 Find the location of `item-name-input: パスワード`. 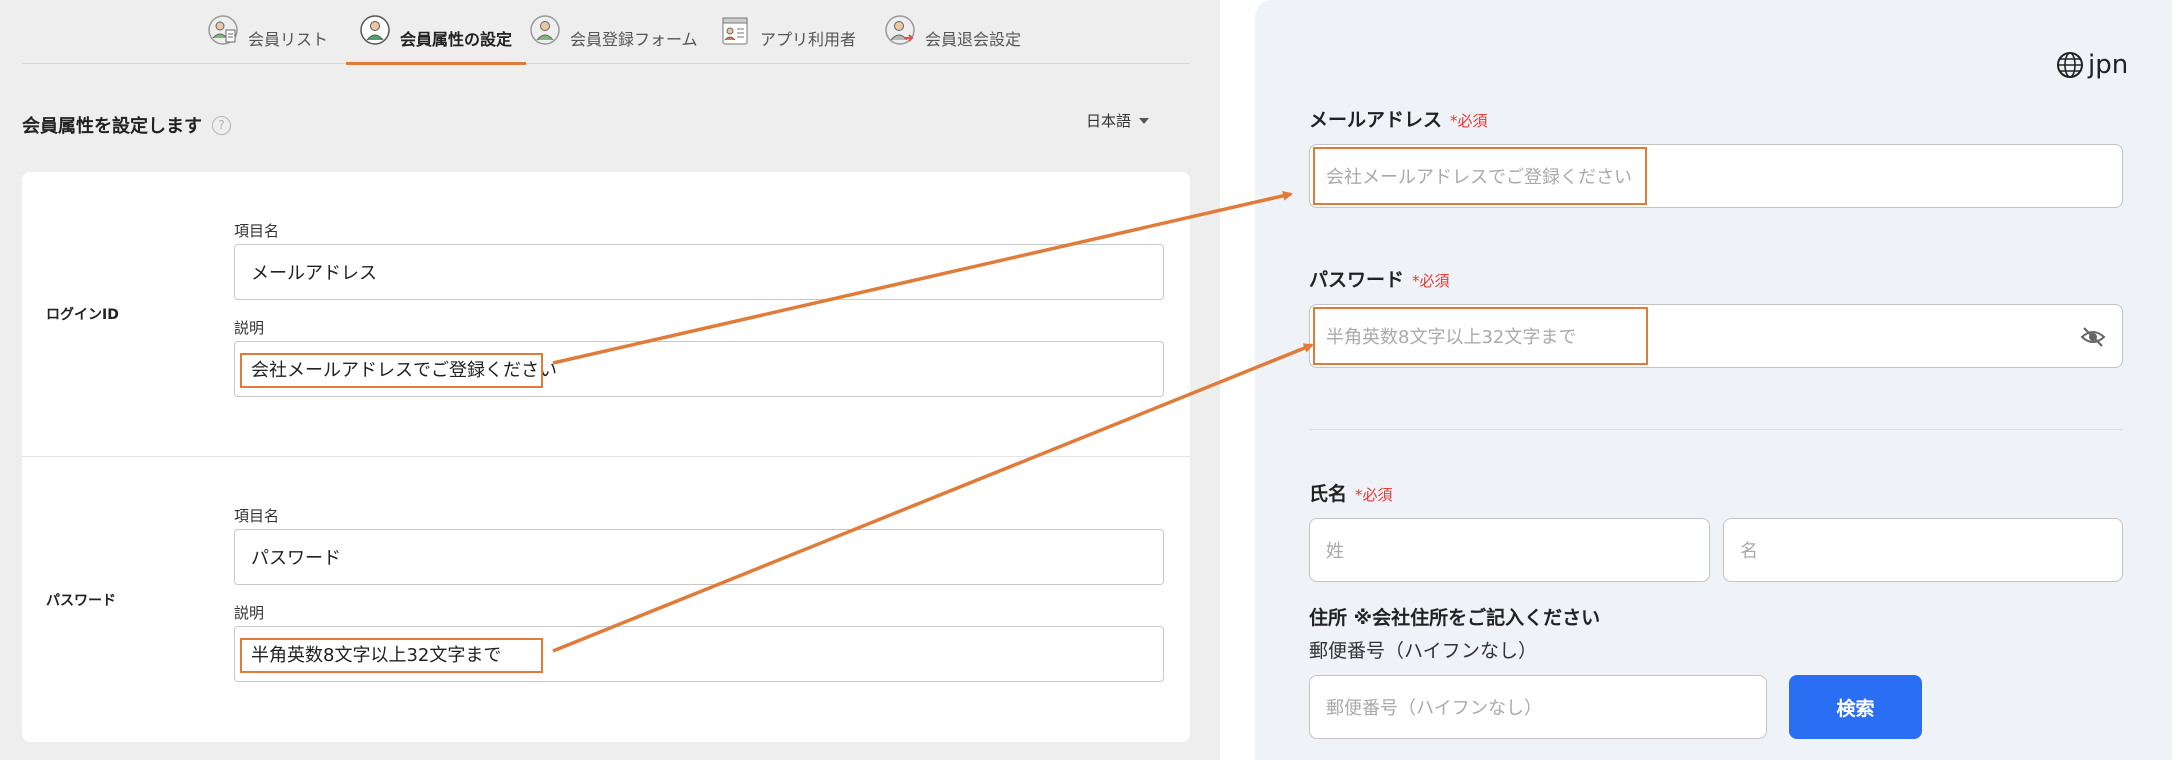

item-name-input: パスワード is located at coordinates (699, 557).